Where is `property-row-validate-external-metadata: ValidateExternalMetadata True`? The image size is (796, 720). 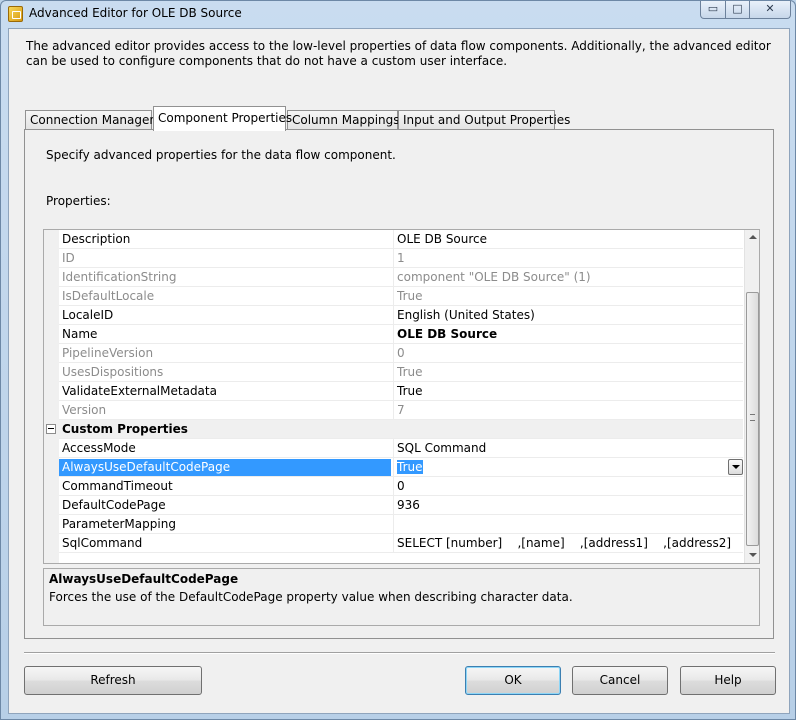 property-row-validate-external-metadata: ValidateExternalMetadata True is located at coordinates (401, 391).